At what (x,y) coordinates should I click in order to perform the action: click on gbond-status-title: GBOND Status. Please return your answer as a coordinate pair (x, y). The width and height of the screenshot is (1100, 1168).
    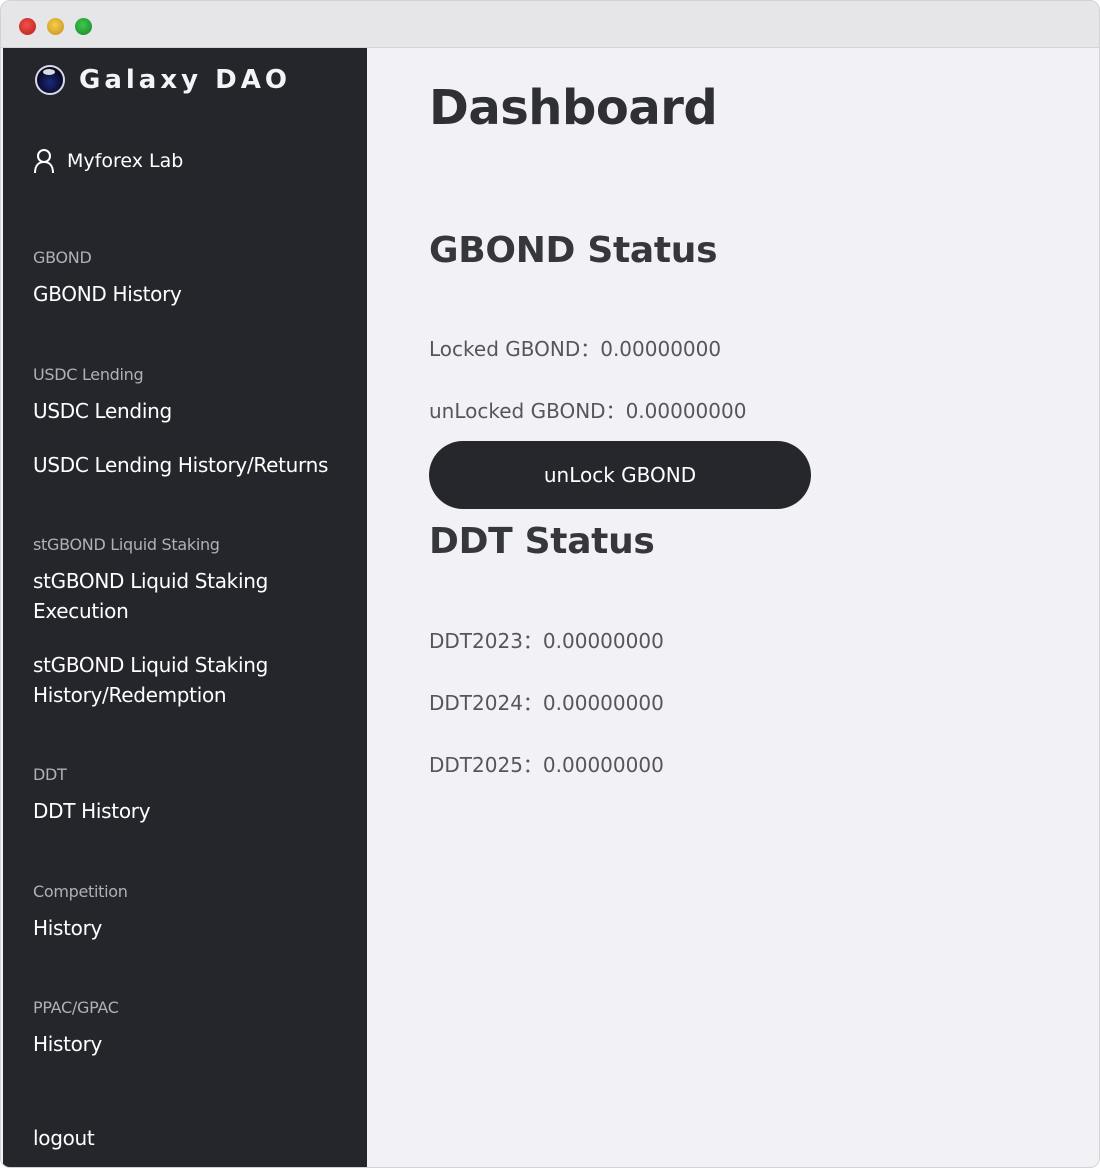
    Looking at the image, I should click on (573, 250).